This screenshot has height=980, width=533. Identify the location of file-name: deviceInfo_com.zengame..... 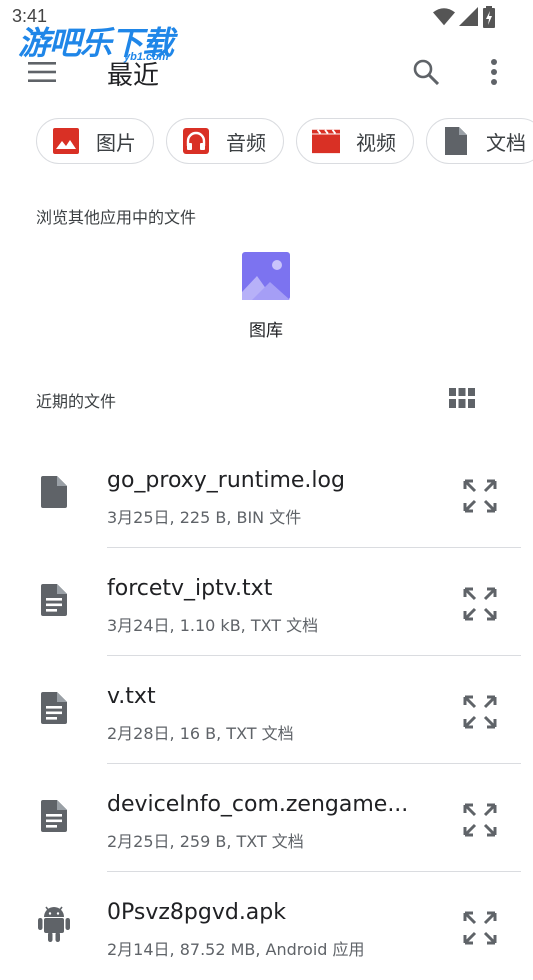
(257, 804).